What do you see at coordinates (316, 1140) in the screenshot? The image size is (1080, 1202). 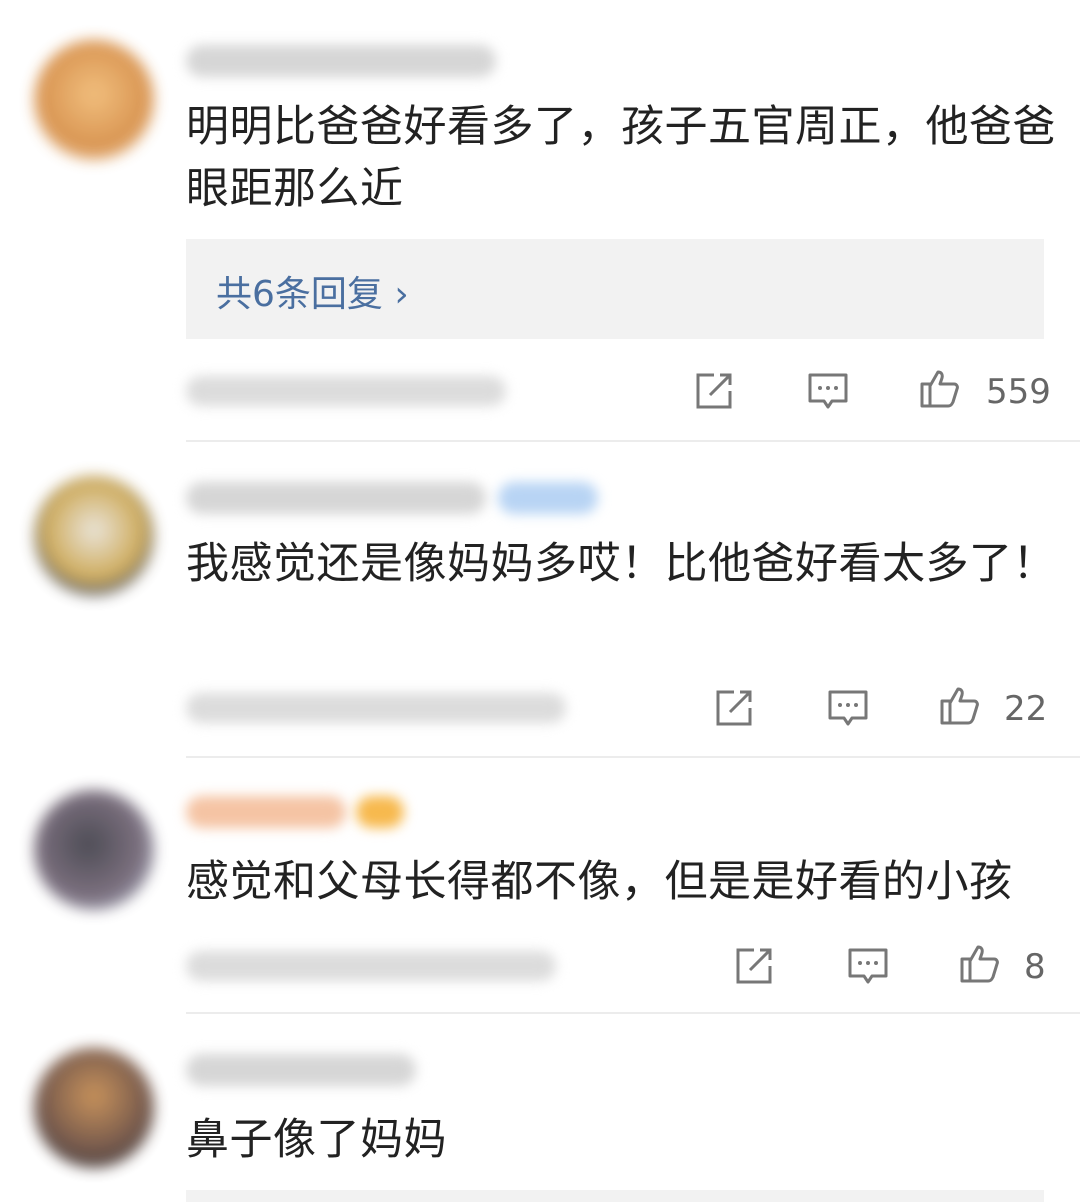 I see `comment-text: 鼻子像了妈妈` at bounding box center [316, 1140].